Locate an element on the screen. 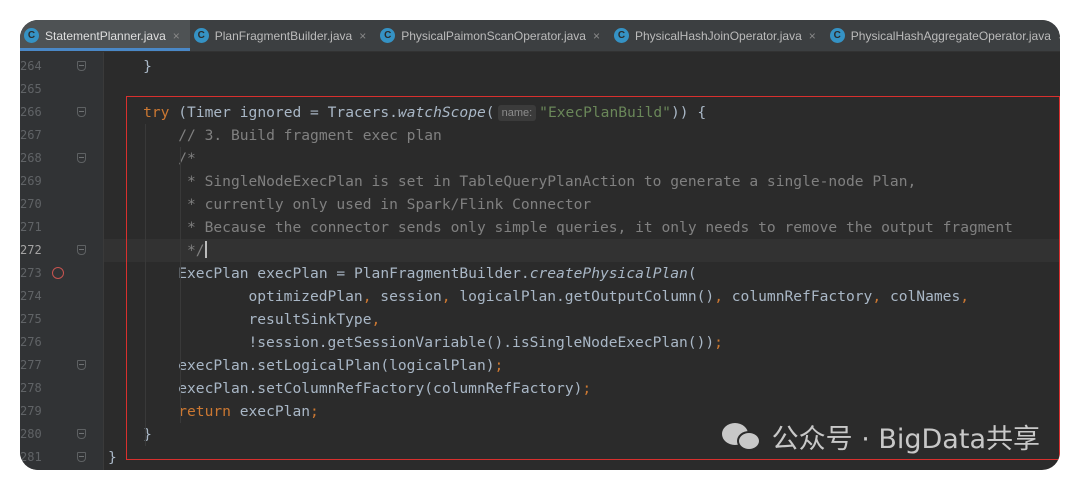 The height and width of the screenshot is (490, 1080). wechat-icon is located at coordinates (741, 437).